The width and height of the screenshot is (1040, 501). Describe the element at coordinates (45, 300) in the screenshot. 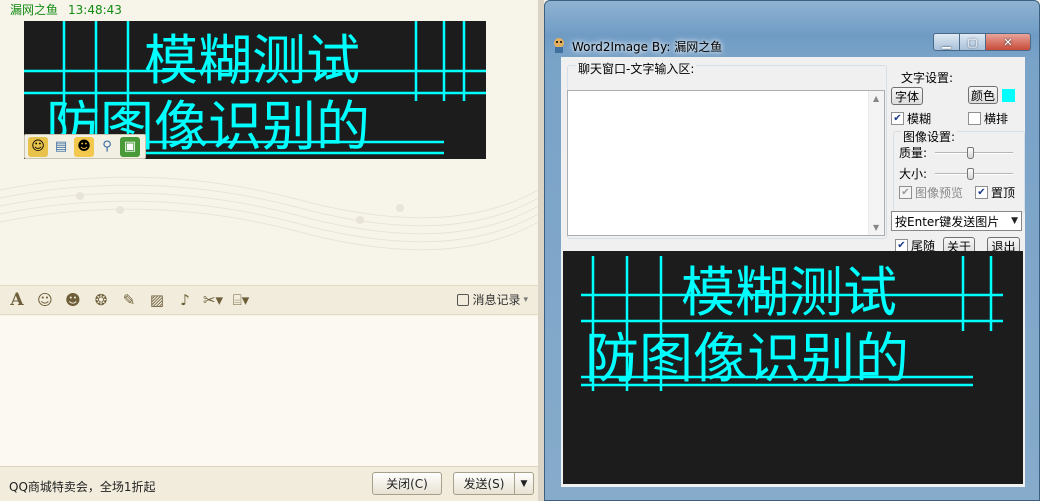

I see `emoji-icon: ☺` at that location.